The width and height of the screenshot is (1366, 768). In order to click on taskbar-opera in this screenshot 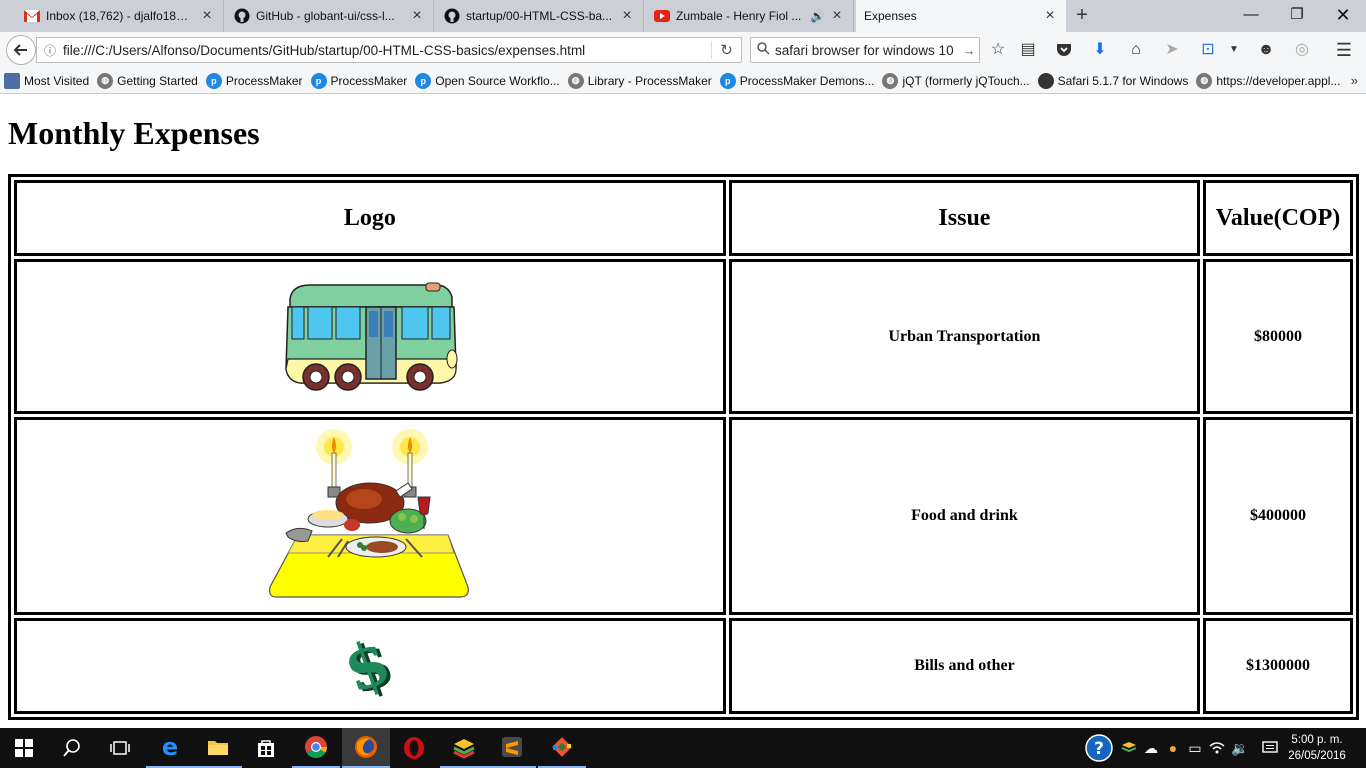, I will do `click(414, 748)`.